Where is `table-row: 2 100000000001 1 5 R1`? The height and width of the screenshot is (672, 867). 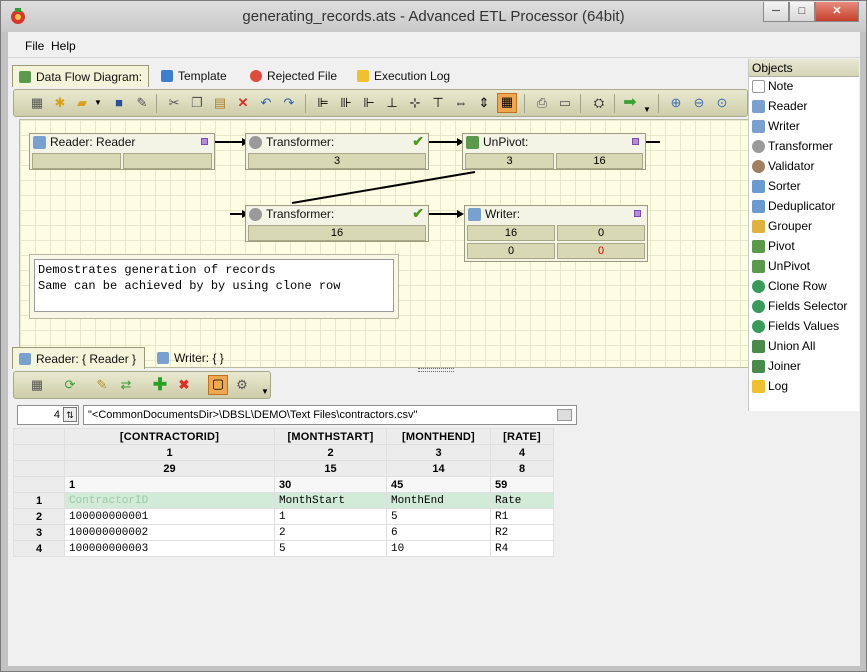
table-row: 2 100000000001 1 5 R1 is located at coordinates (283, 516).